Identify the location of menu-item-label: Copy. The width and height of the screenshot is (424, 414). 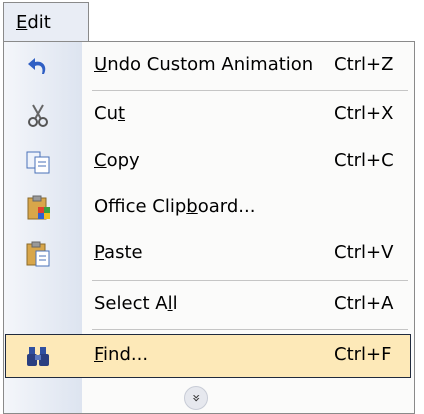
(117, 160).